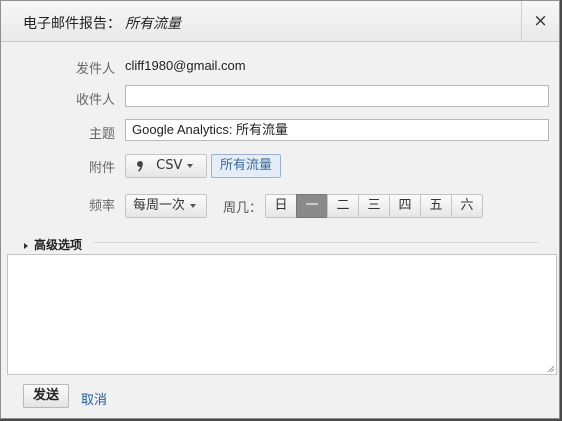 This screenshot has height=421, width=562. I want to click on weekday-button-wed: 三, so click(374, 206).